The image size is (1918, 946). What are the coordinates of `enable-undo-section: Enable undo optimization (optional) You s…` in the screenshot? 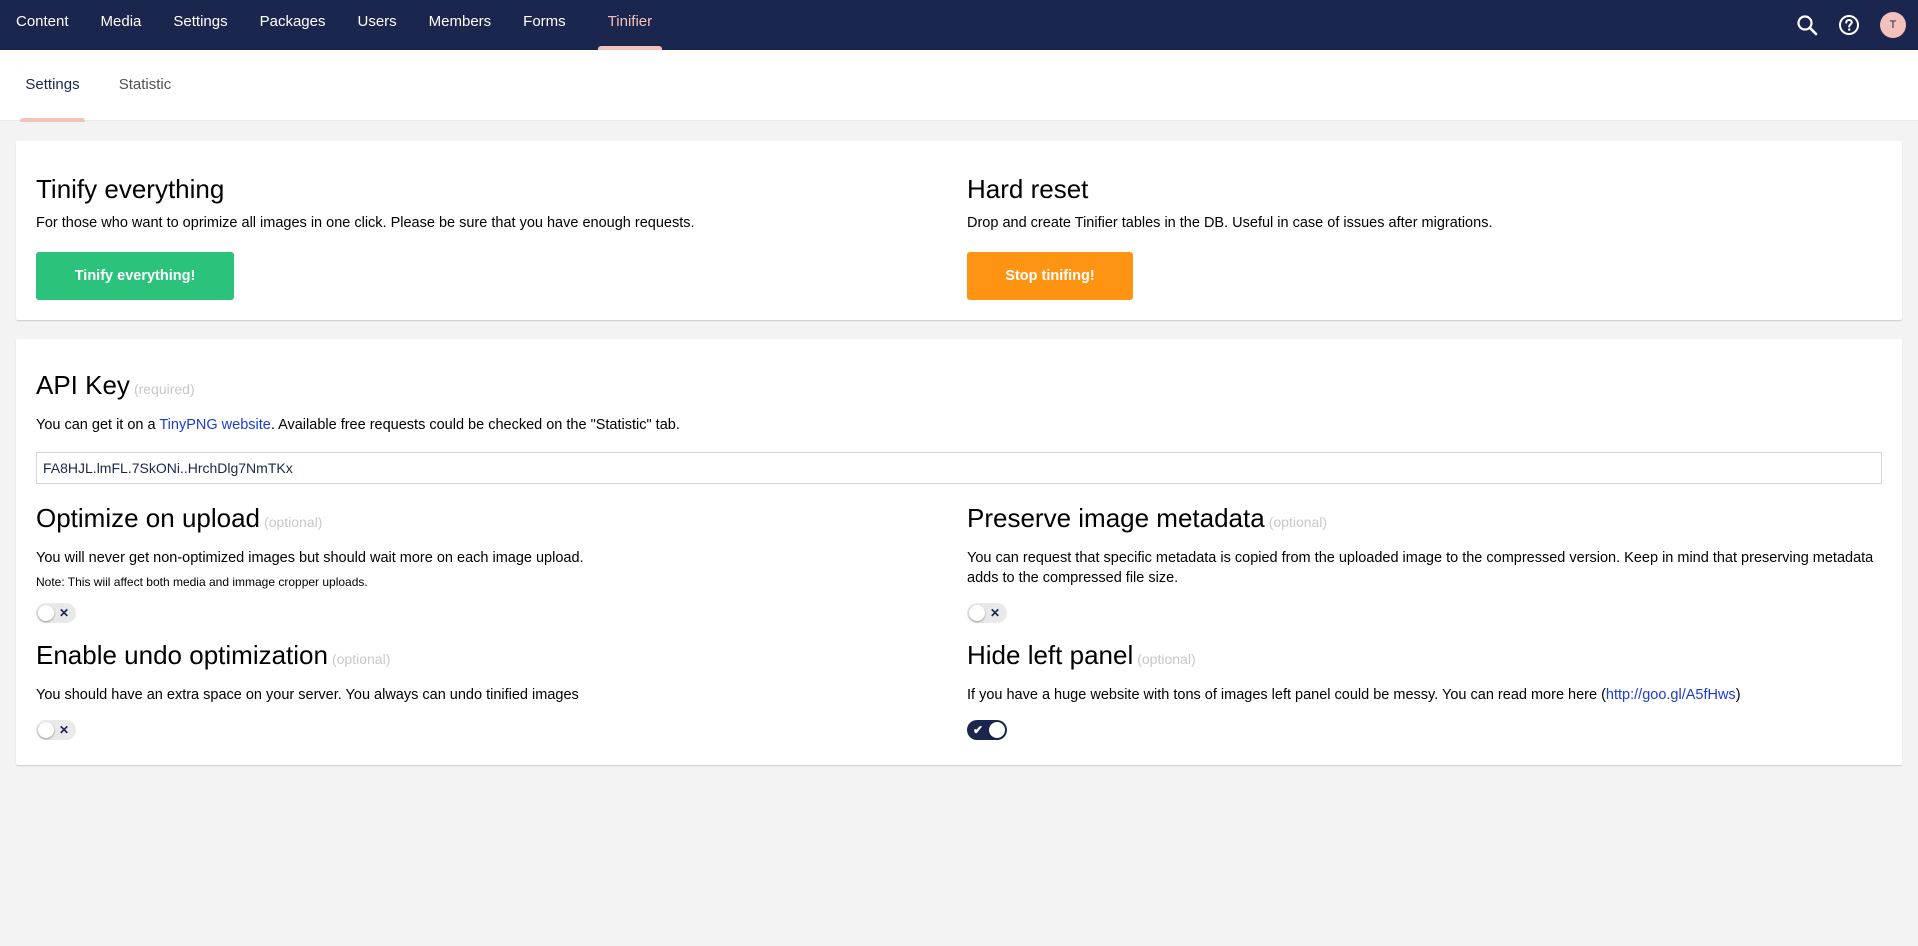 It's located at (486, 672).